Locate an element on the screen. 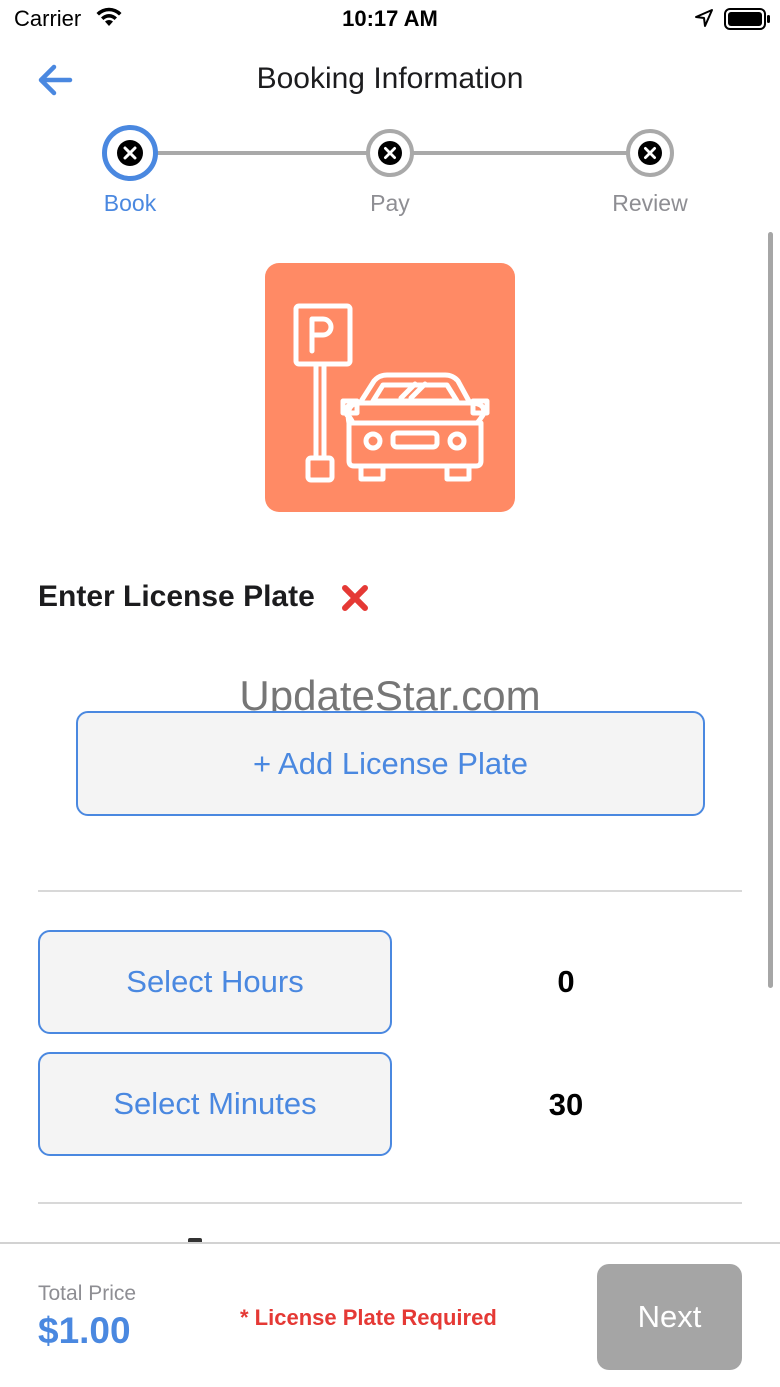 The width and height of the screenshot is (780, 1387). step-pay-label: Pay is located at coordinates (390, 203).